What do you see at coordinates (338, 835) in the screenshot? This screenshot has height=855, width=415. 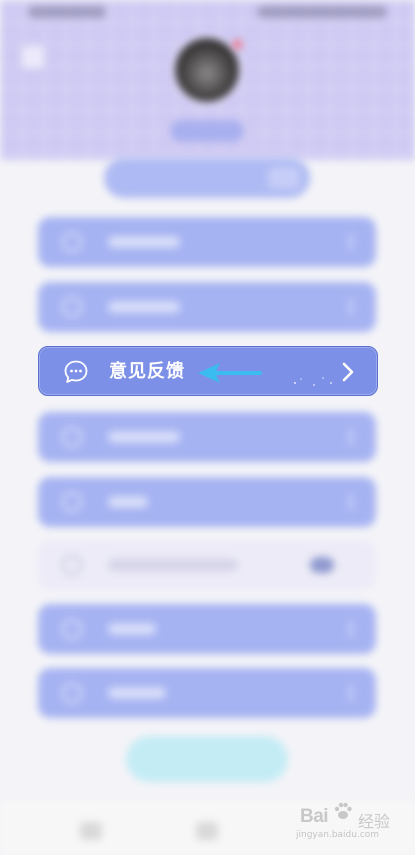 I see `watermark-url: jingyan.baidu.com` at bounding box center [338, 835].